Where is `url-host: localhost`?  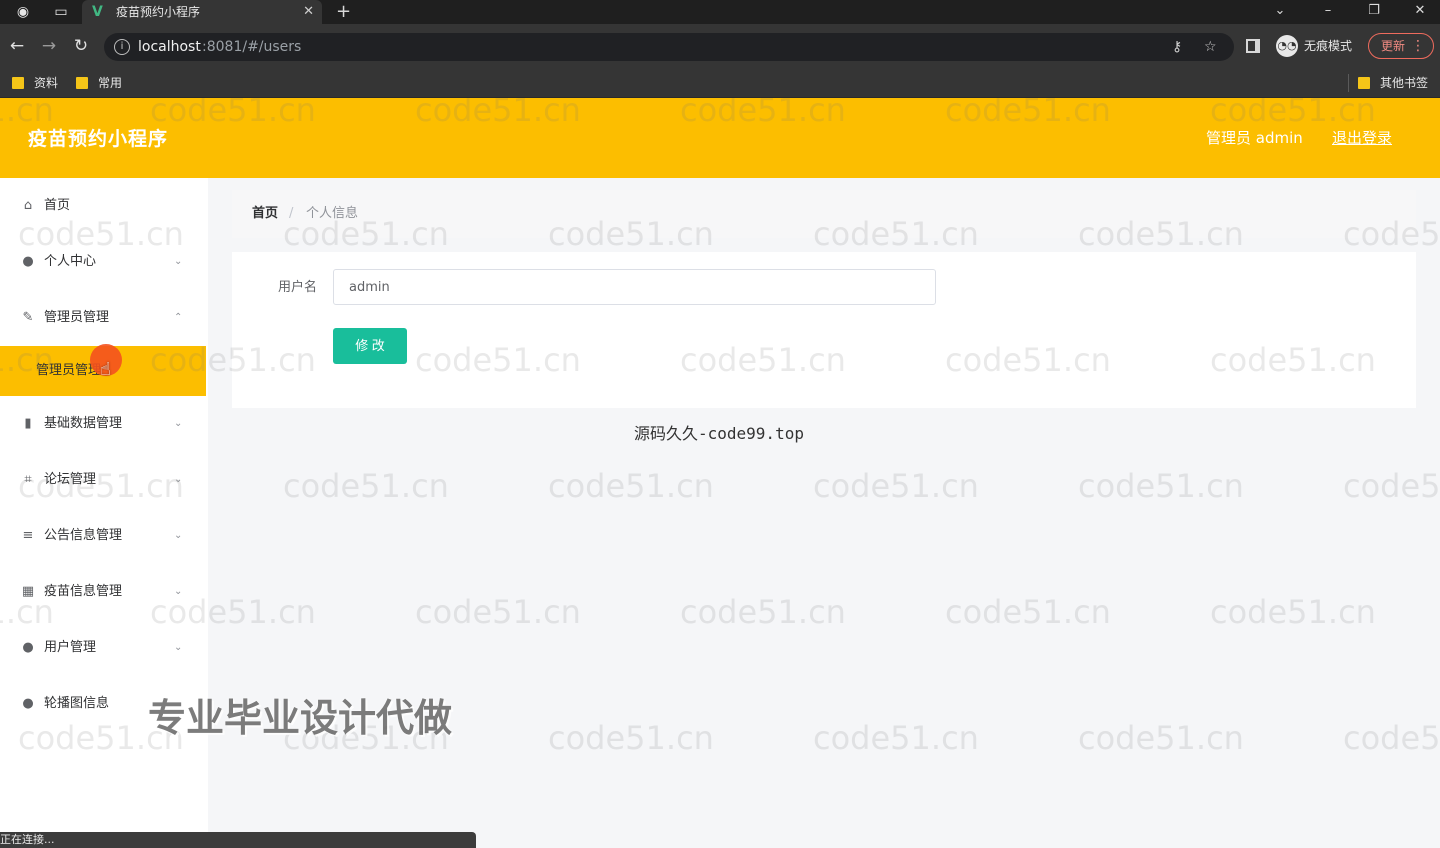
url-host: localhost is located at coordinates (169, 47).